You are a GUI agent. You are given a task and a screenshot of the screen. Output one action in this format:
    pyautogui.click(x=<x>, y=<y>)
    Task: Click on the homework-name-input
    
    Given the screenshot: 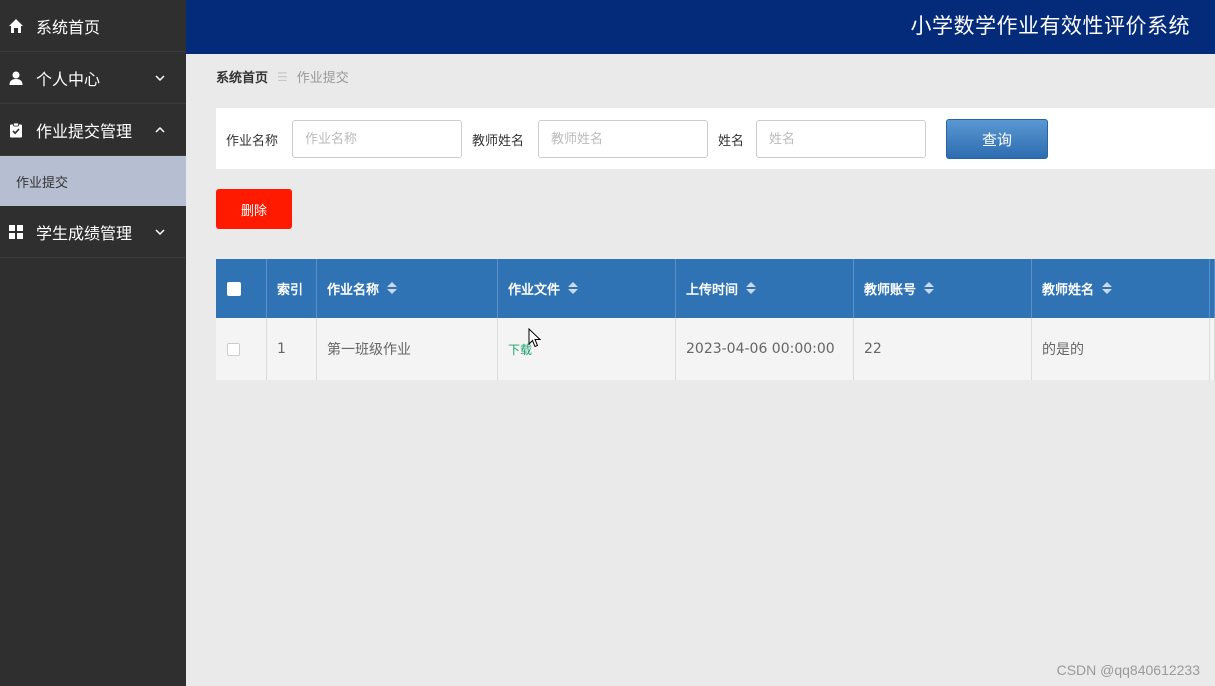 What is the action you would take?
    pyautogui.click(x=377, y=139)
    